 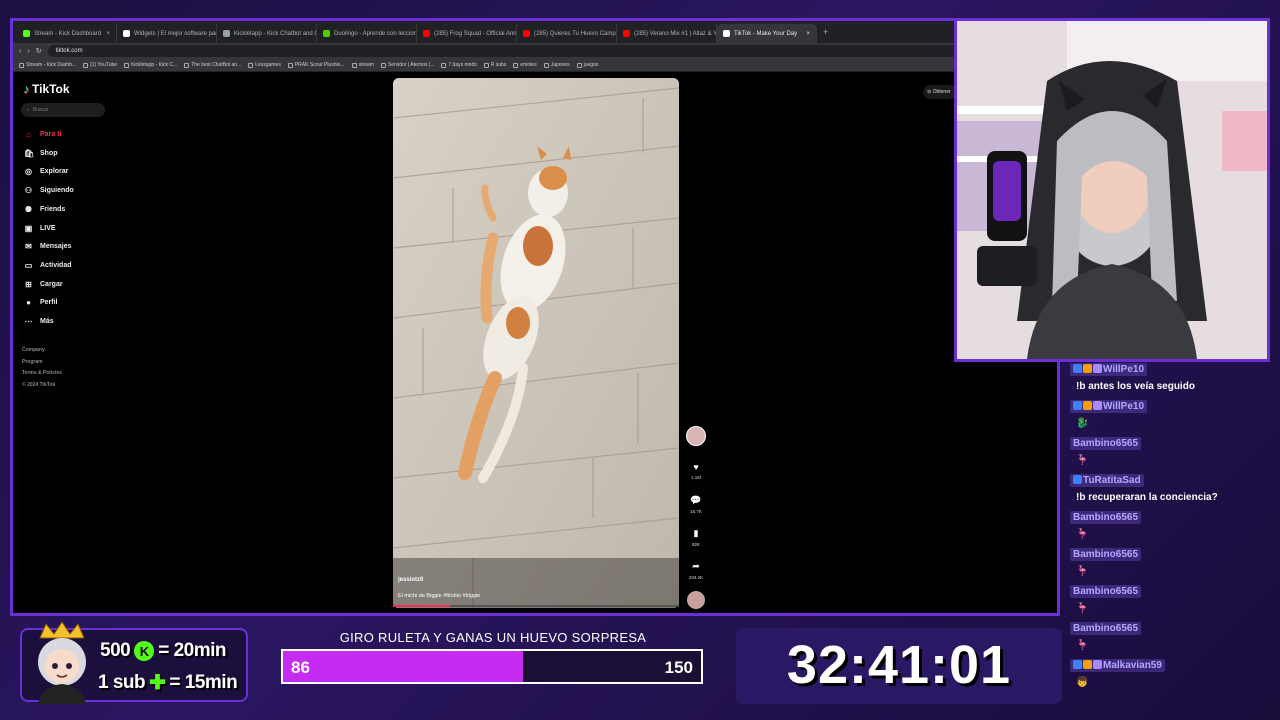 I want to click on promo-box: 500 K = 20min 1 sub ✚ = 15min, so click(x=134, y=662).